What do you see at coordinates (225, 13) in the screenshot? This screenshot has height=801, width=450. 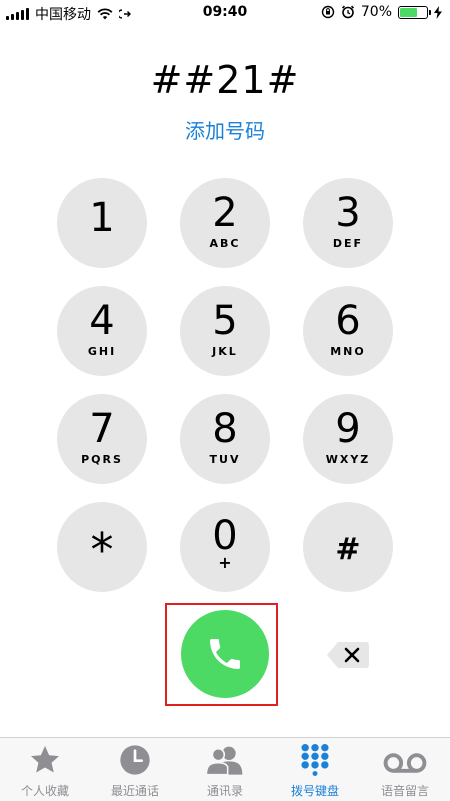 I see `status-bar: 中国移动 09:40 70%` at bounding box center [225, 13].